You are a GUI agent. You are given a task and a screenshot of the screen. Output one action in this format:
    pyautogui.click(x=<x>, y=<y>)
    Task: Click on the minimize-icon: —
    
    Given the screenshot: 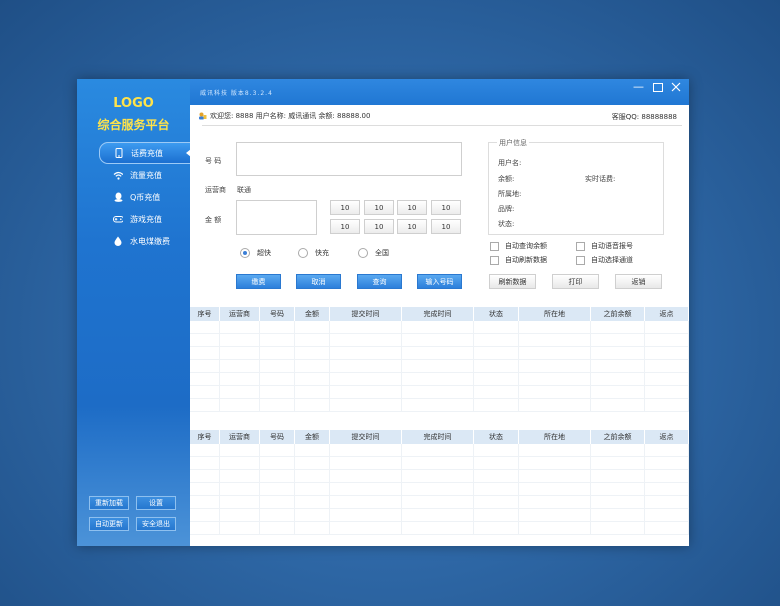 What is the action you would take?
    pyautogui.click(x=638, y=86)
    